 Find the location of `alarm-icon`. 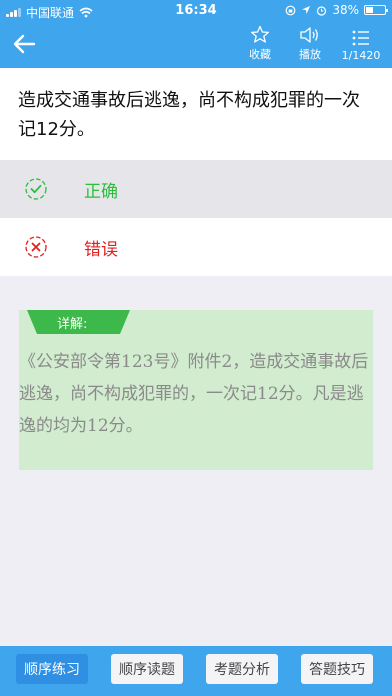

alarm-icon is located at coordinates (322, 10).